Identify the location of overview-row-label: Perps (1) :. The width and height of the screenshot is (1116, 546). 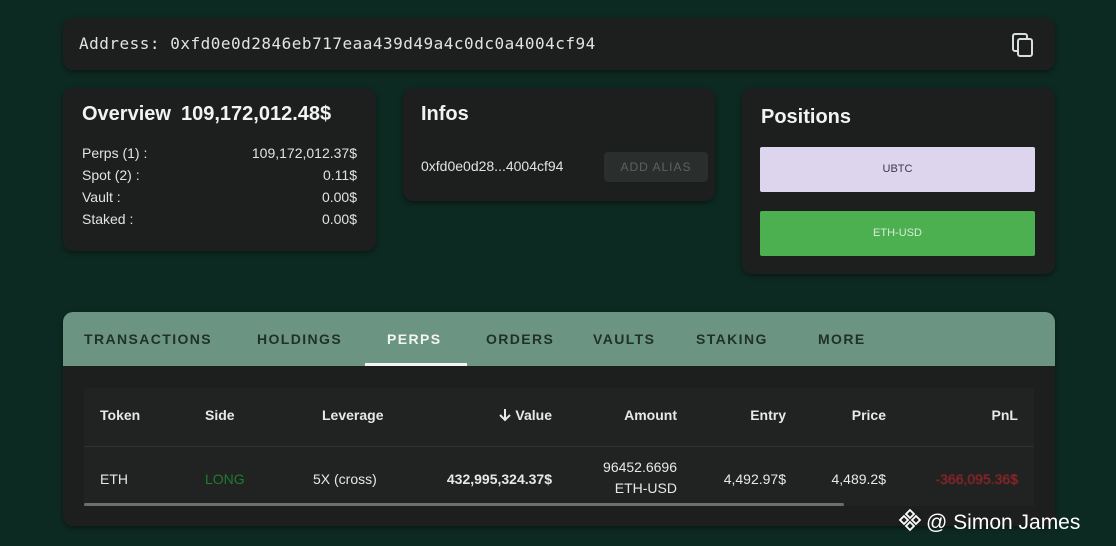
(115, 153).